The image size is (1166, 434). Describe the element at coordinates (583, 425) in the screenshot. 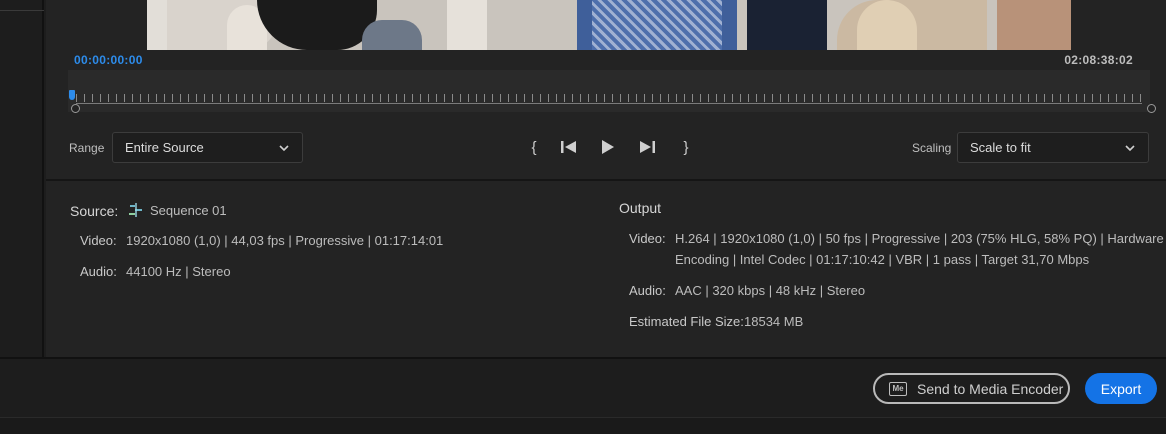

I see `status-strip` at that location.